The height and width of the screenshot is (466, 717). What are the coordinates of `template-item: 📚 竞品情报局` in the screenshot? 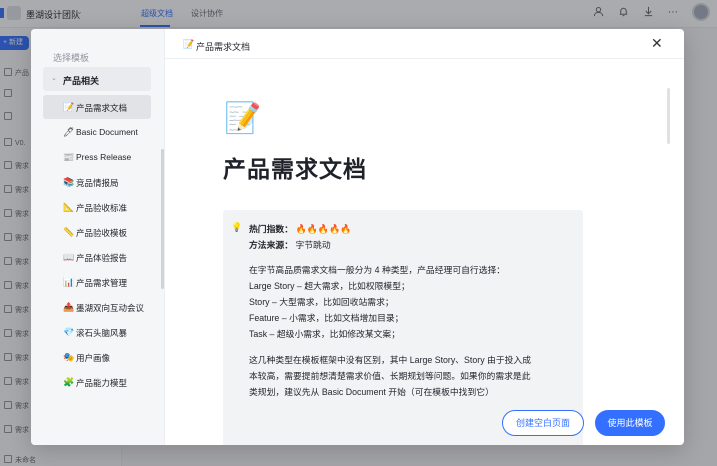 It's located at (97, 182).